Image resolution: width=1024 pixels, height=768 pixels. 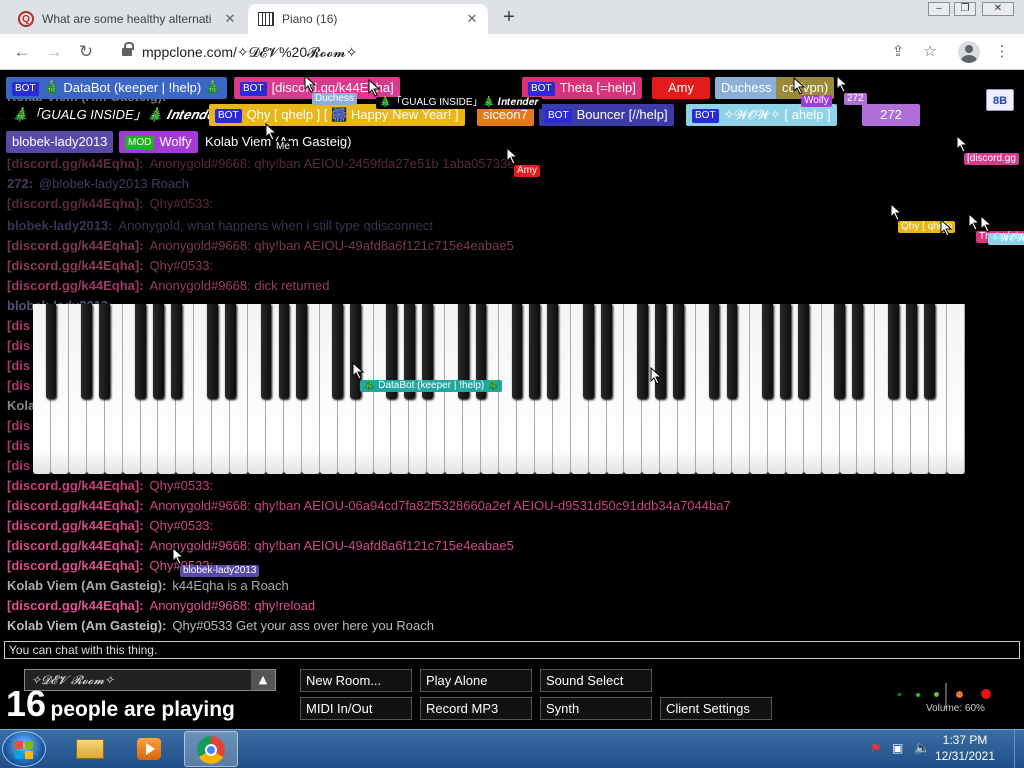 I want to click on client-settings-button: Client Settings, so click(x=716, y=708).